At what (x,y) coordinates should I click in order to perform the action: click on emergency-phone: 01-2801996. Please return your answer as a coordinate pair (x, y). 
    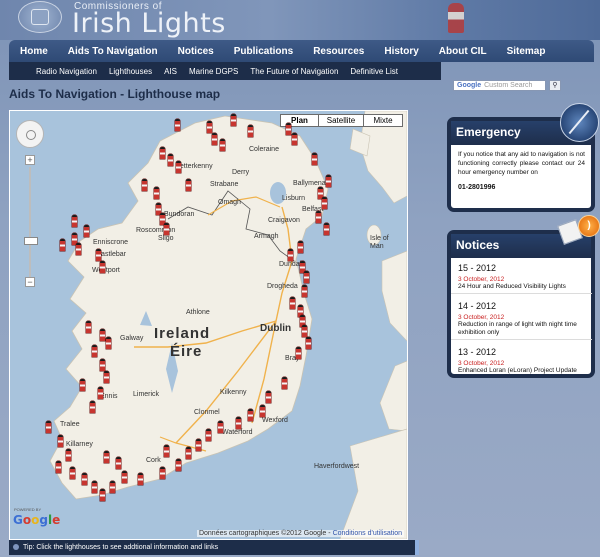
    Looking at the image, I should click on (521, 184).